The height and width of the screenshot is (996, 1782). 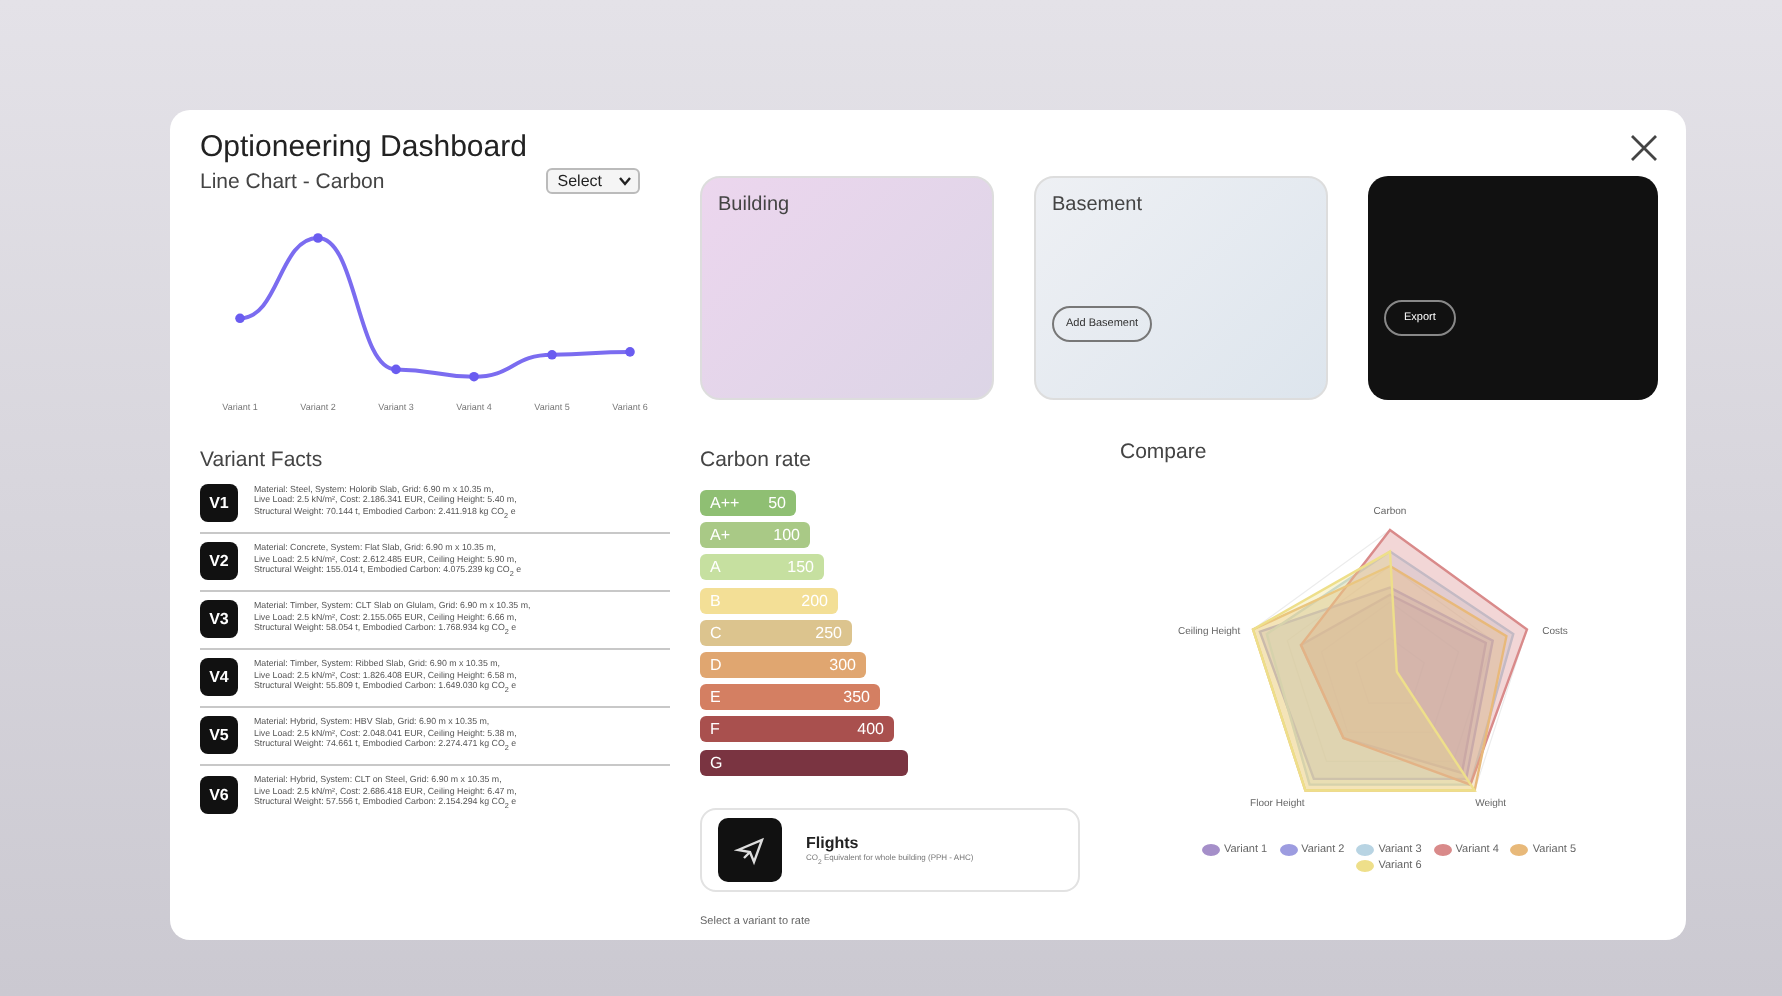 I want to click on rating-band: A++ 50, so click(x=748, y=503).